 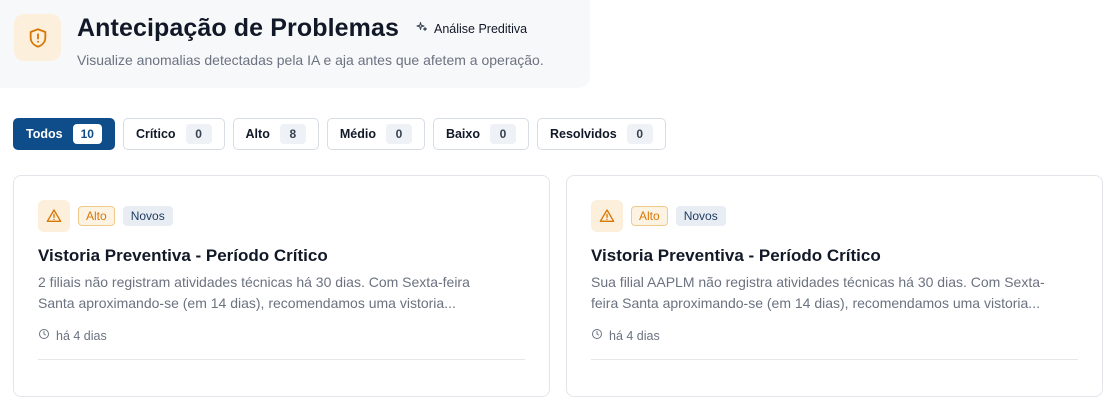 I want to click on filter-label: Baixo, so click(x=462, y=134).